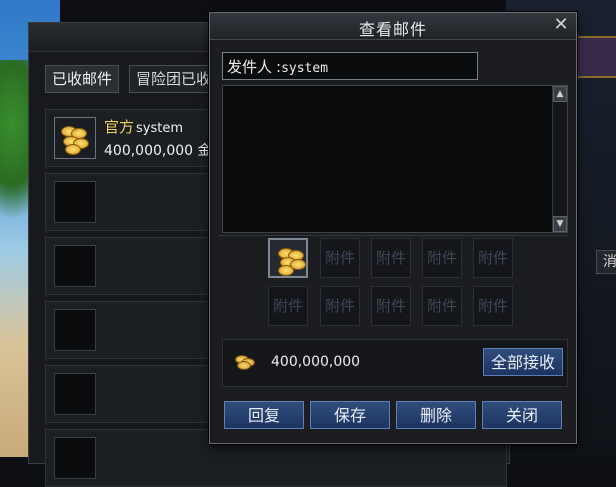  I want to click on gold-coin-icon, so click(245, 362).